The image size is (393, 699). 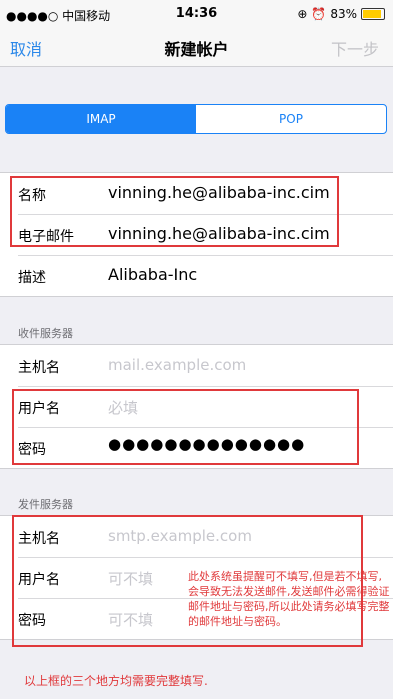 I want to click on description-row: 描述 Alibaba-Inc, so click(x=196, y=275).